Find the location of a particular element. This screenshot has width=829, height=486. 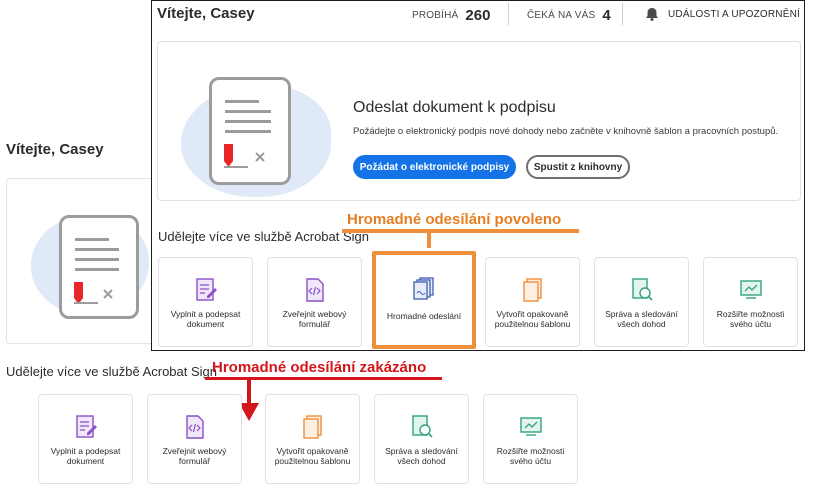

stat-label: PROBÍHÁ is located at coordinates (435, 15).